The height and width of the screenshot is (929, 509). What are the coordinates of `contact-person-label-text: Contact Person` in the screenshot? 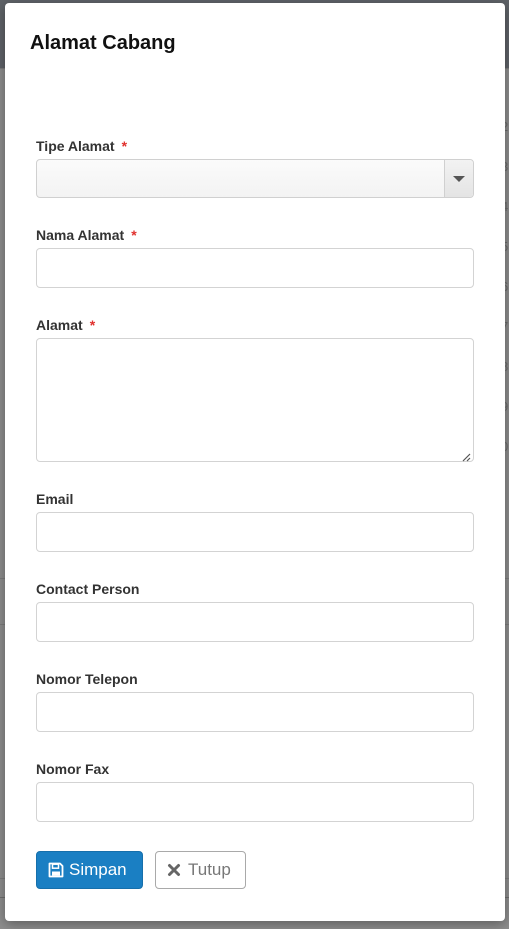 It's located at (88, 589).